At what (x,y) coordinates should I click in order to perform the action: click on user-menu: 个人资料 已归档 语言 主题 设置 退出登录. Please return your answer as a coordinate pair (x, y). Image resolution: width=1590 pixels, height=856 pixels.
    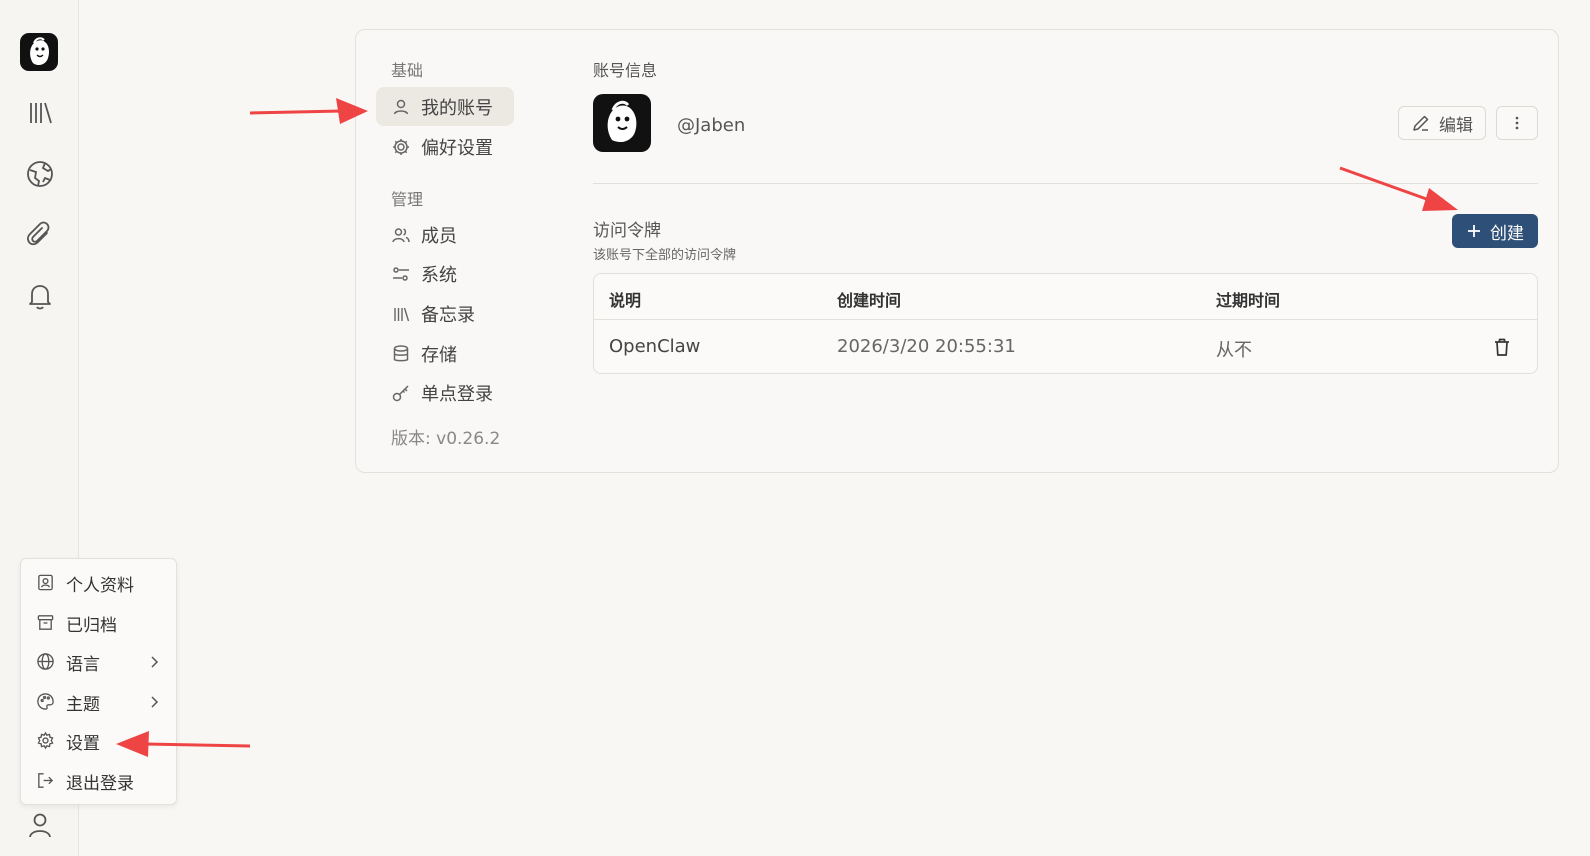
    Looking at the image, I should click on (98, 681).